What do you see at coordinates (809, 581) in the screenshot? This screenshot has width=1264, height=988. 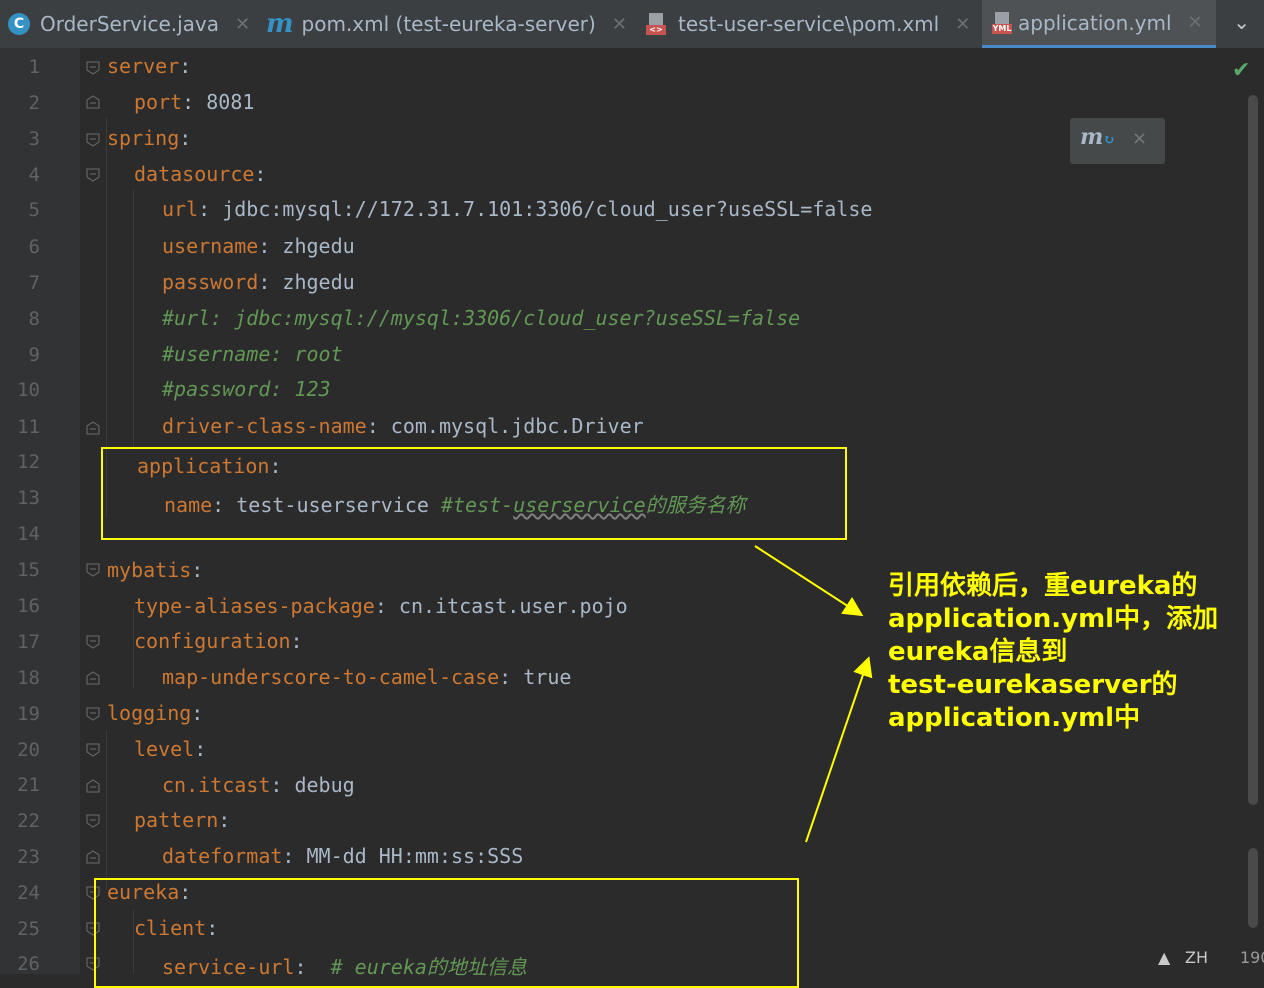 I see `arrow-to-application` at bounding box center [809, 581].